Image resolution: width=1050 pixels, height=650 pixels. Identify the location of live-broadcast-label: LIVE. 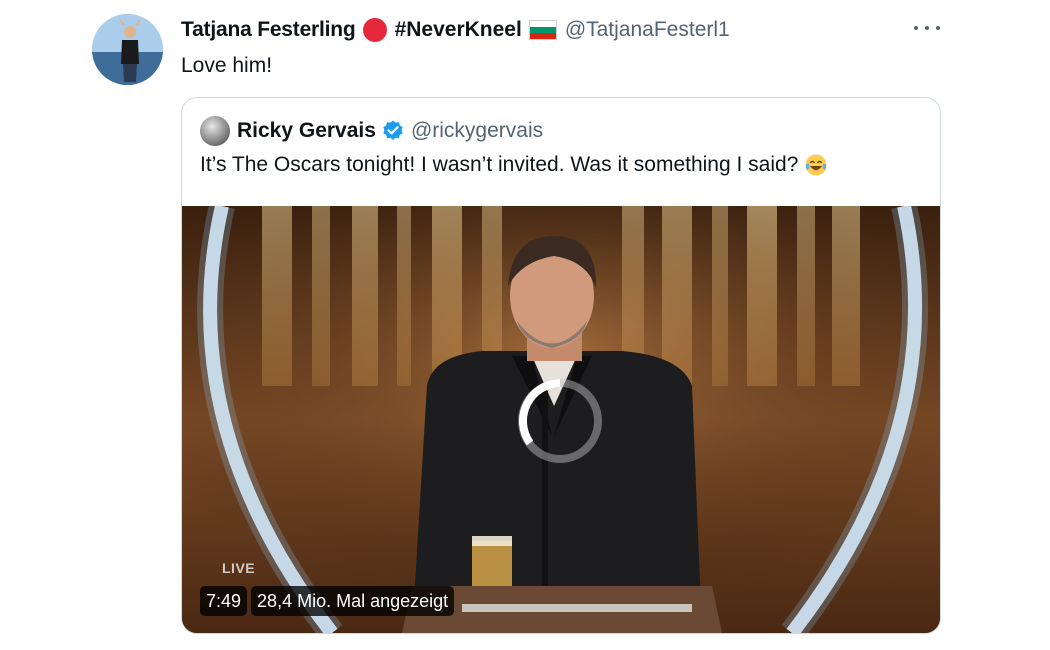
(239, 568).